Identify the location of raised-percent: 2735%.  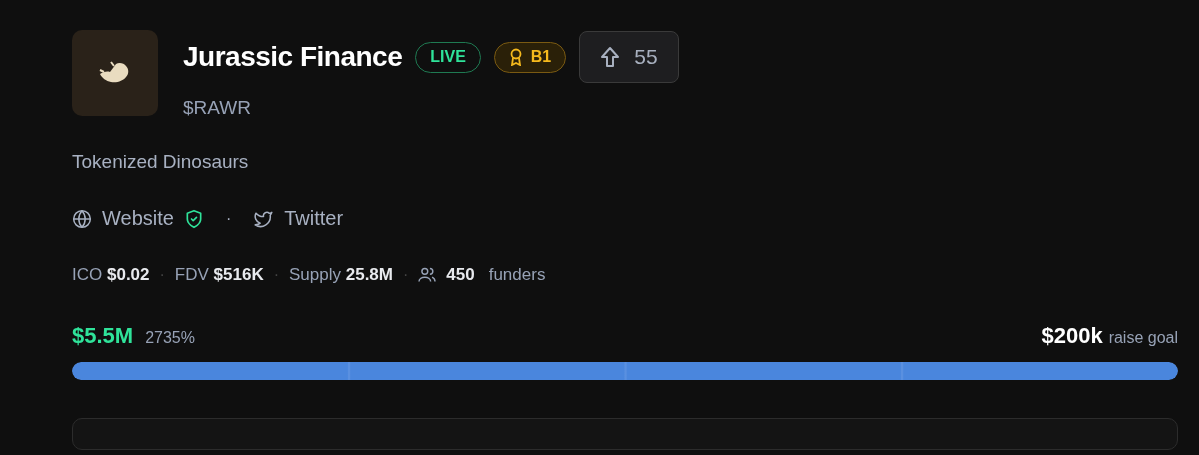
(170, 338).